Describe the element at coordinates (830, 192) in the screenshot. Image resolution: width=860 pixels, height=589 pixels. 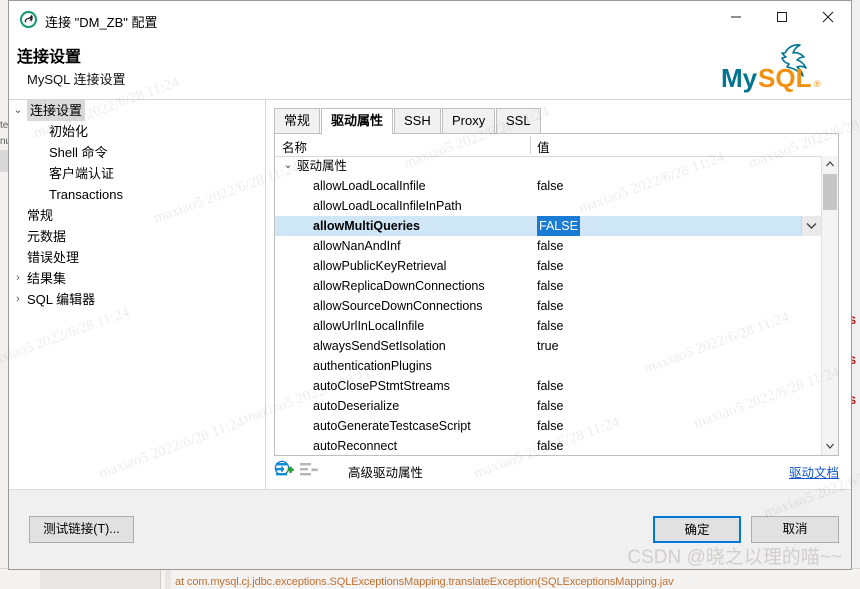
I see `scrollbar-thumb` at that location.